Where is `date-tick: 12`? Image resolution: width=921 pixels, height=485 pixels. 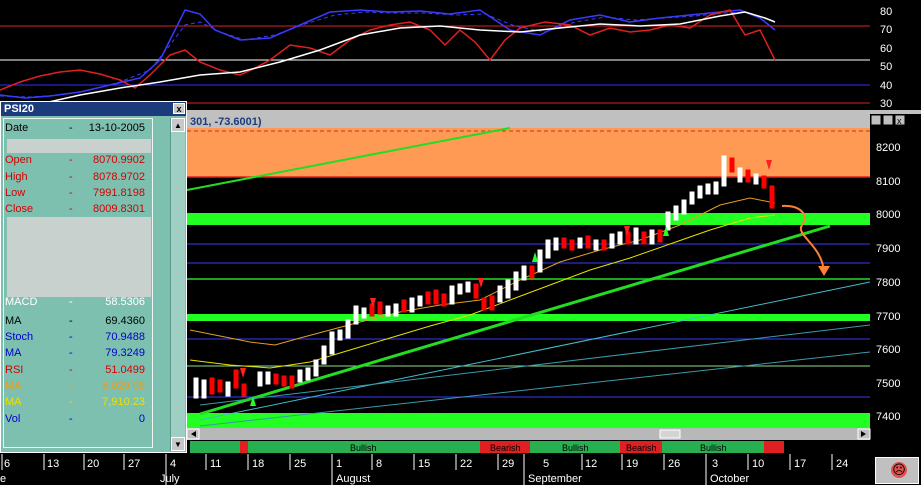
date-tick: 12 is located at coordinates (591, 464).